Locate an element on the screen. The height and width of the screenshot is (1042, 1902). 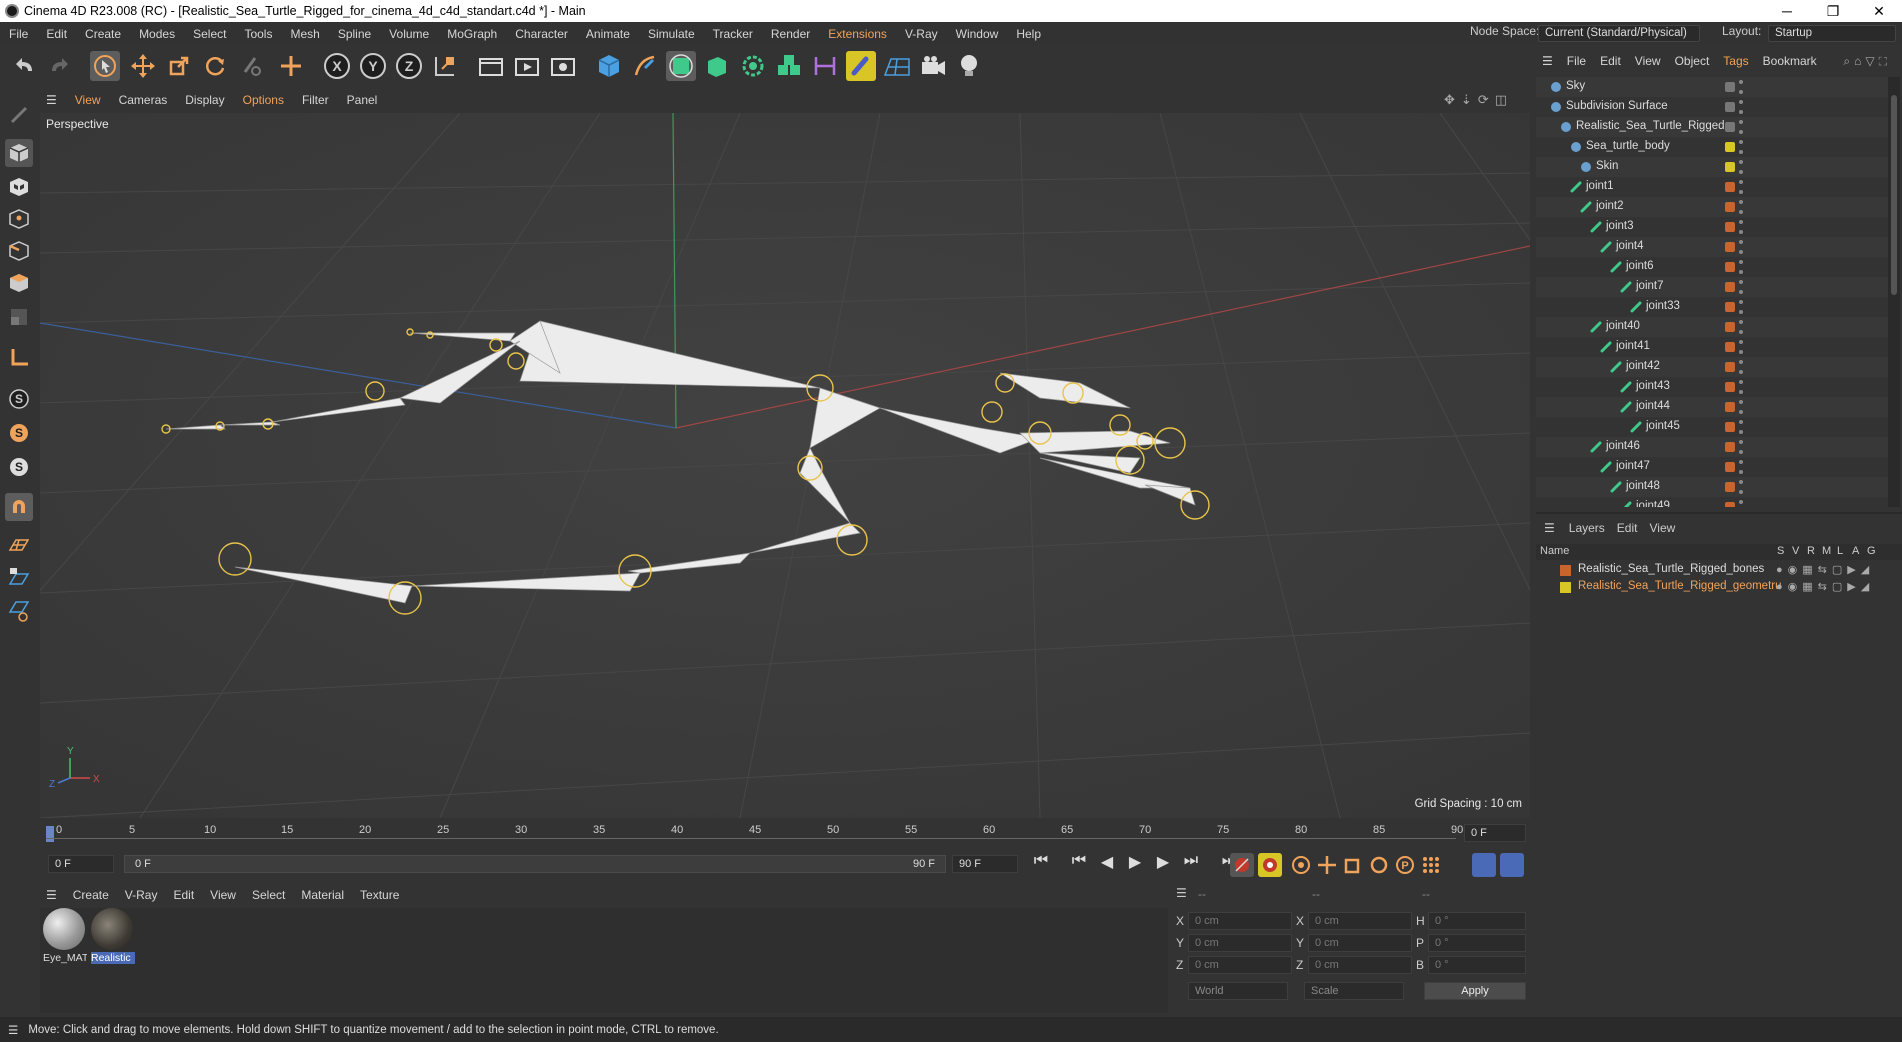
object-menu-view: View is located at coordinates (1648, 61).